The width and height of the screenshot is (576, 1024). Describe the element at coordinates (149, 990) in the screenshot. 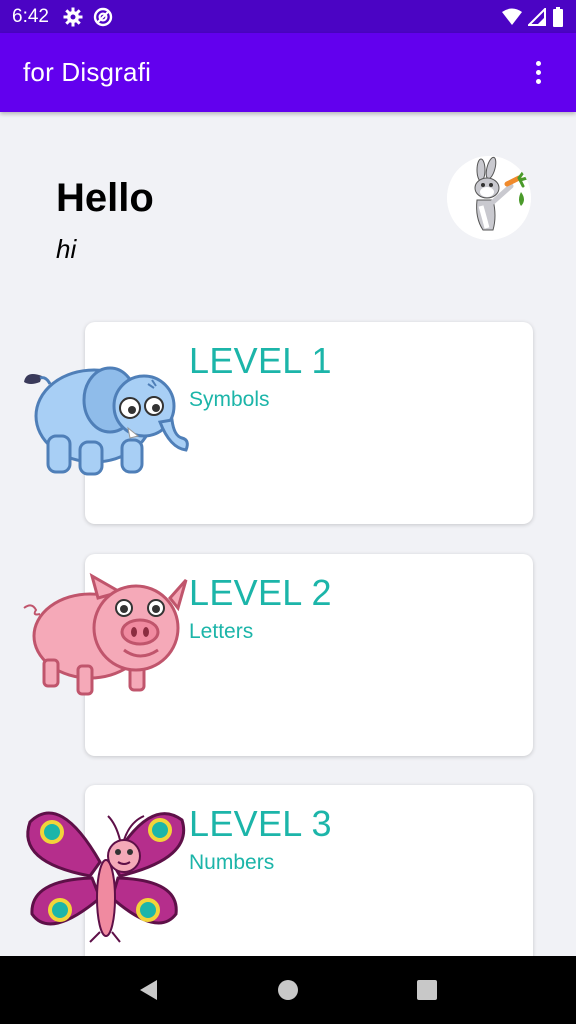

I see `back-icon` at that location.